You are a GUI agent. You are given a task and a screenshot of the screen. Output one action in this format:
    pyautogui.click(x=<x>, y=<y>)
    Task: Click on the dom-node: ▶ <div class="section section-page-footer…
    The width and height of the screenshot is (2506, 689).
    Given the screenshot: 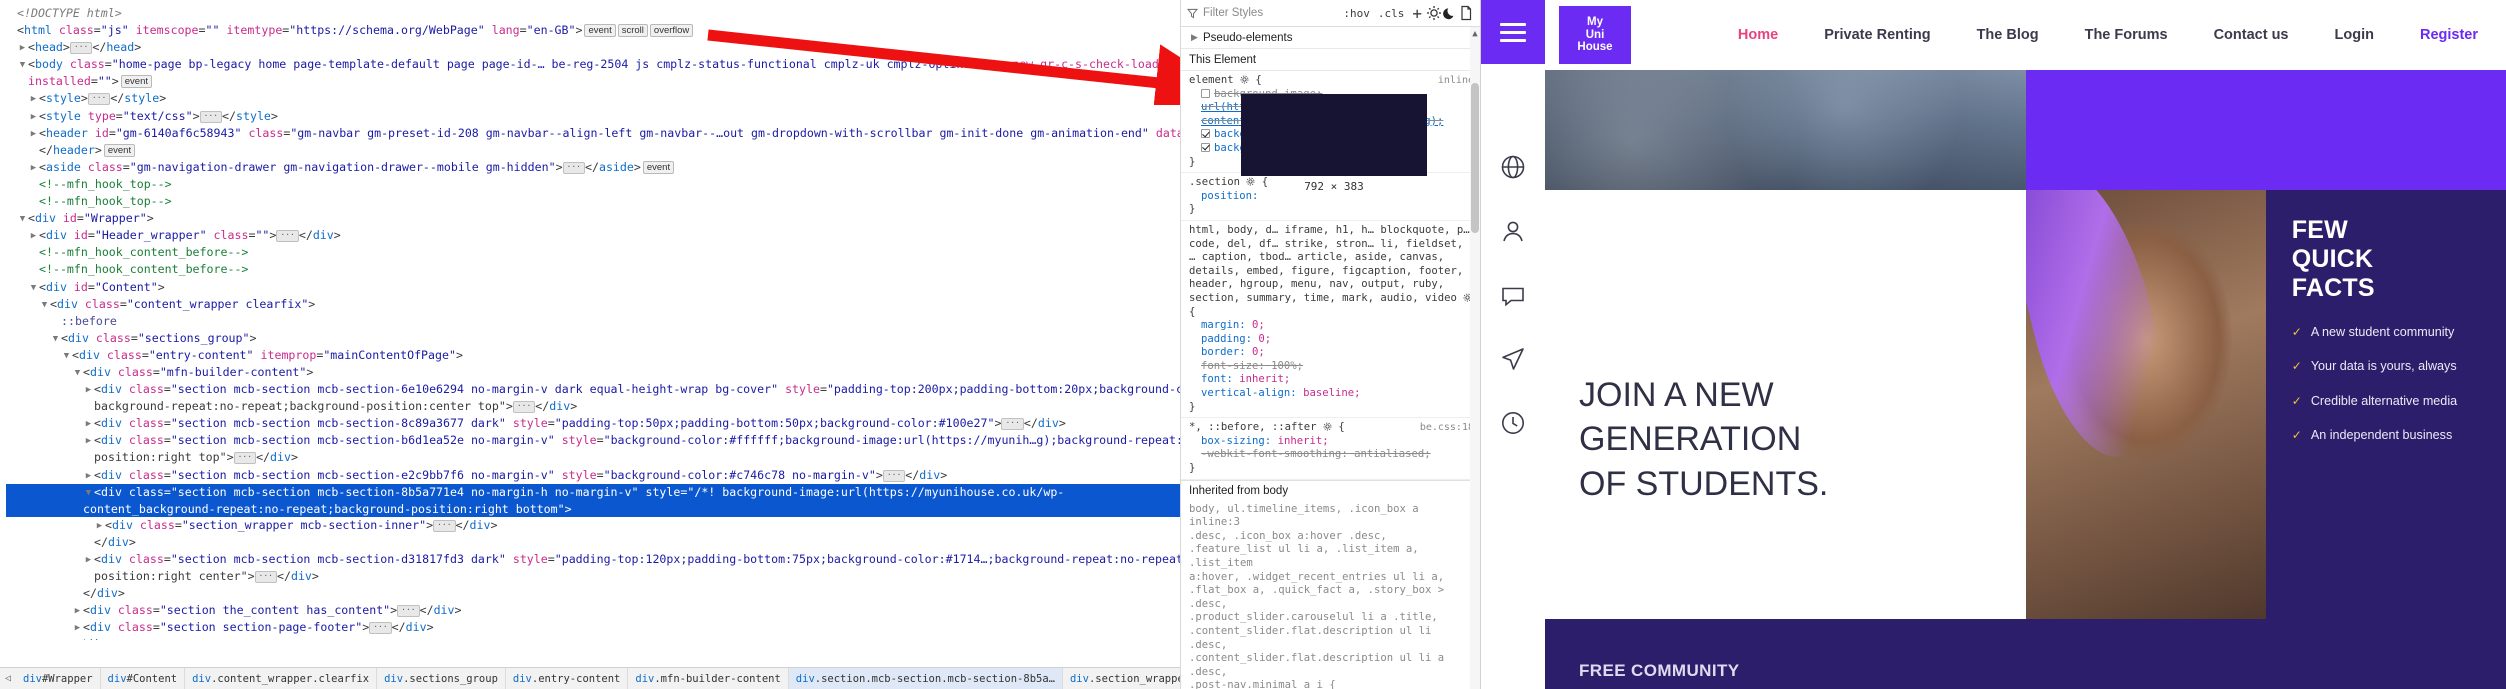 What is the action you would take?
    pyautogui.click(x=593, y=627)
    